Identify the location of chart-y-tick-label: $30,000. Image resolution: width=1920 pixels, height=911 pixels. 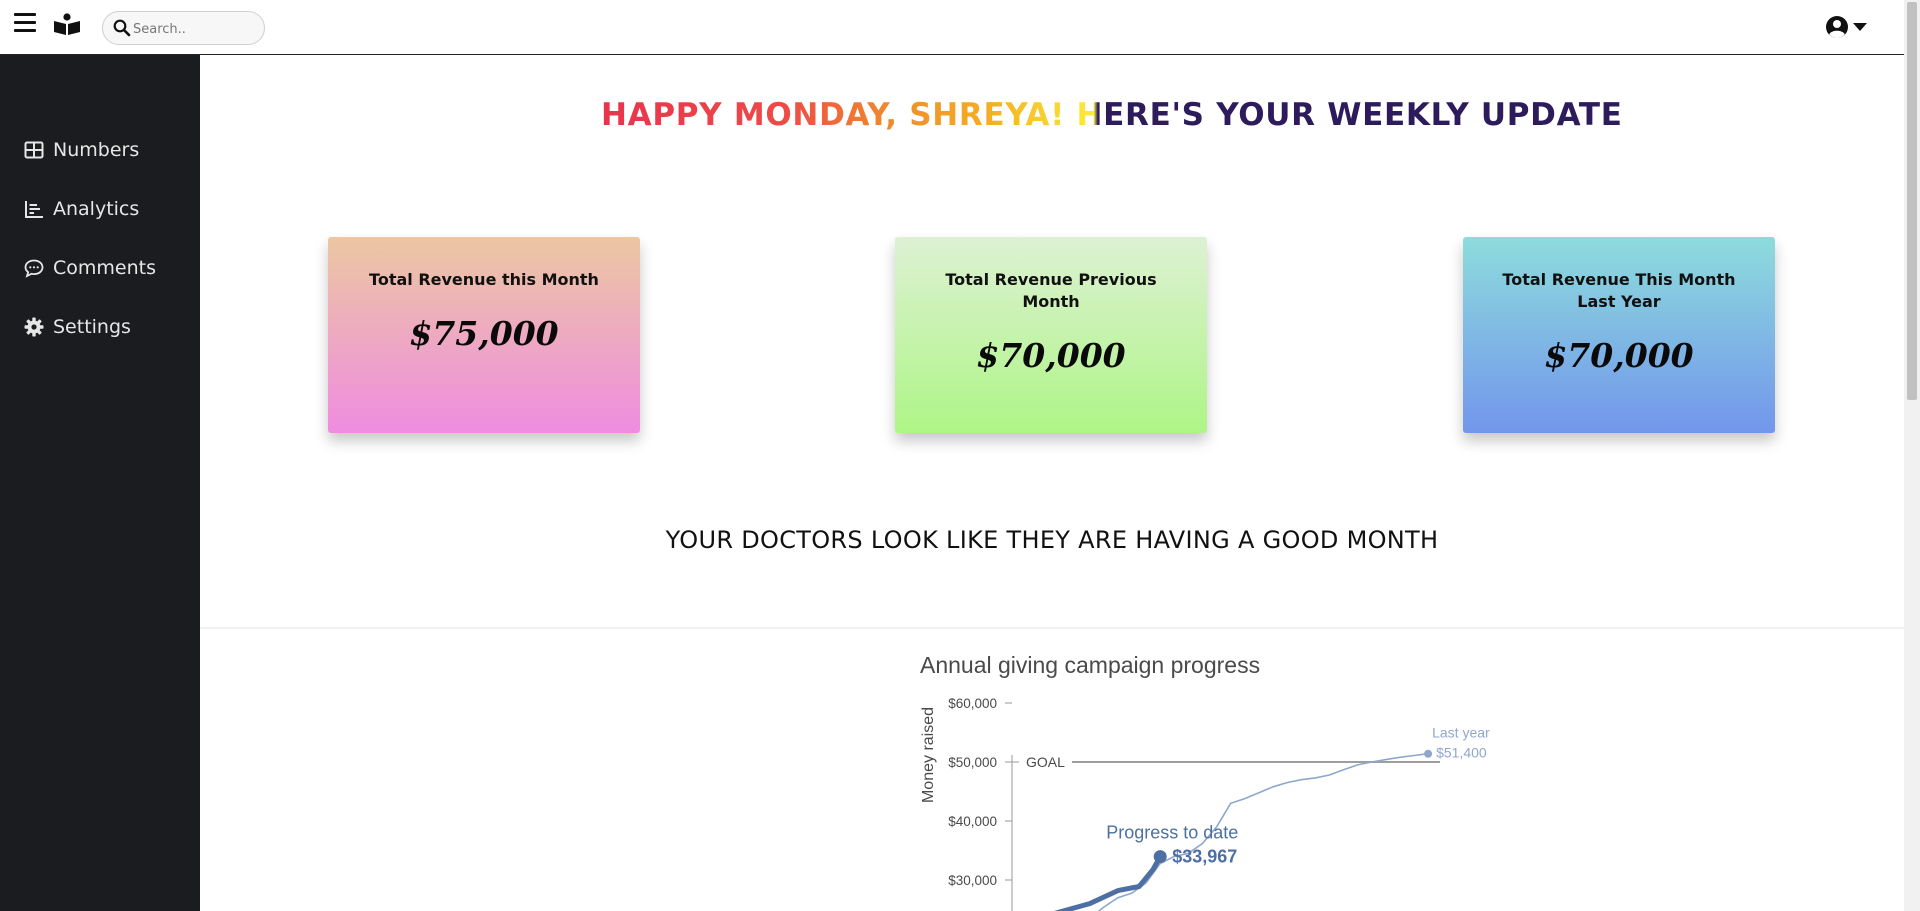
(972, 880).